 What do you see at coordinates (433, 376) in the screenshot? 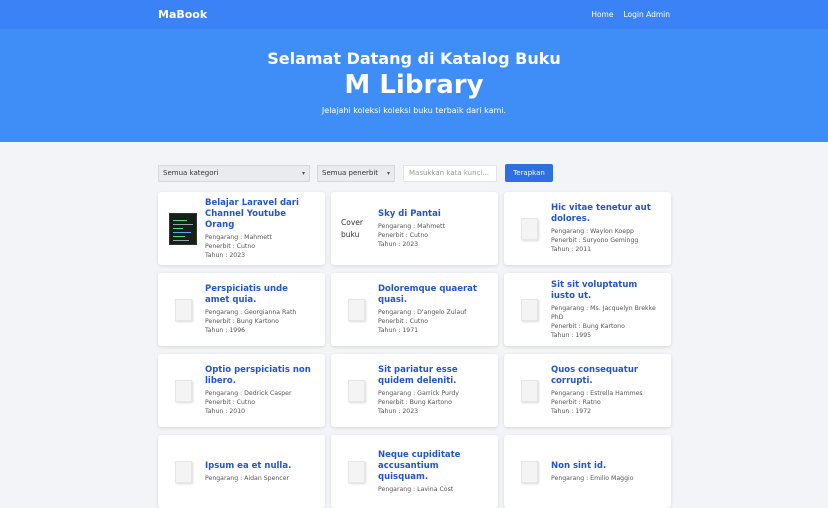
I see `book-title: Sit pariatur esse quidem deleniti.` at bounding box center [433, 376].